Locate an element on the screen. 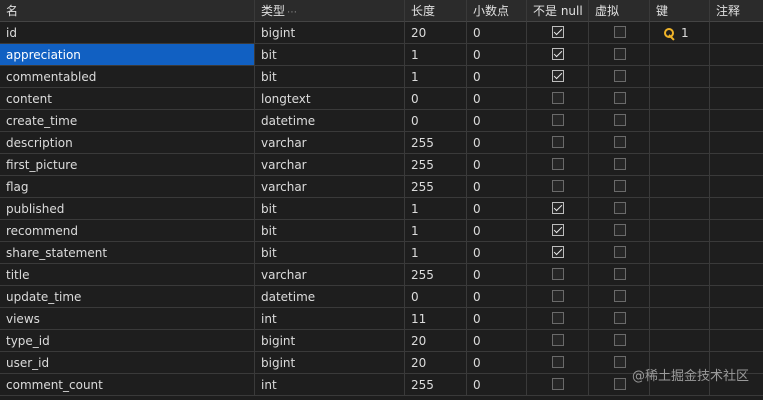 Image resolution: width=763 pixels, height=400 pixels. field-name-cell: published is located at coordinates (127, 209).